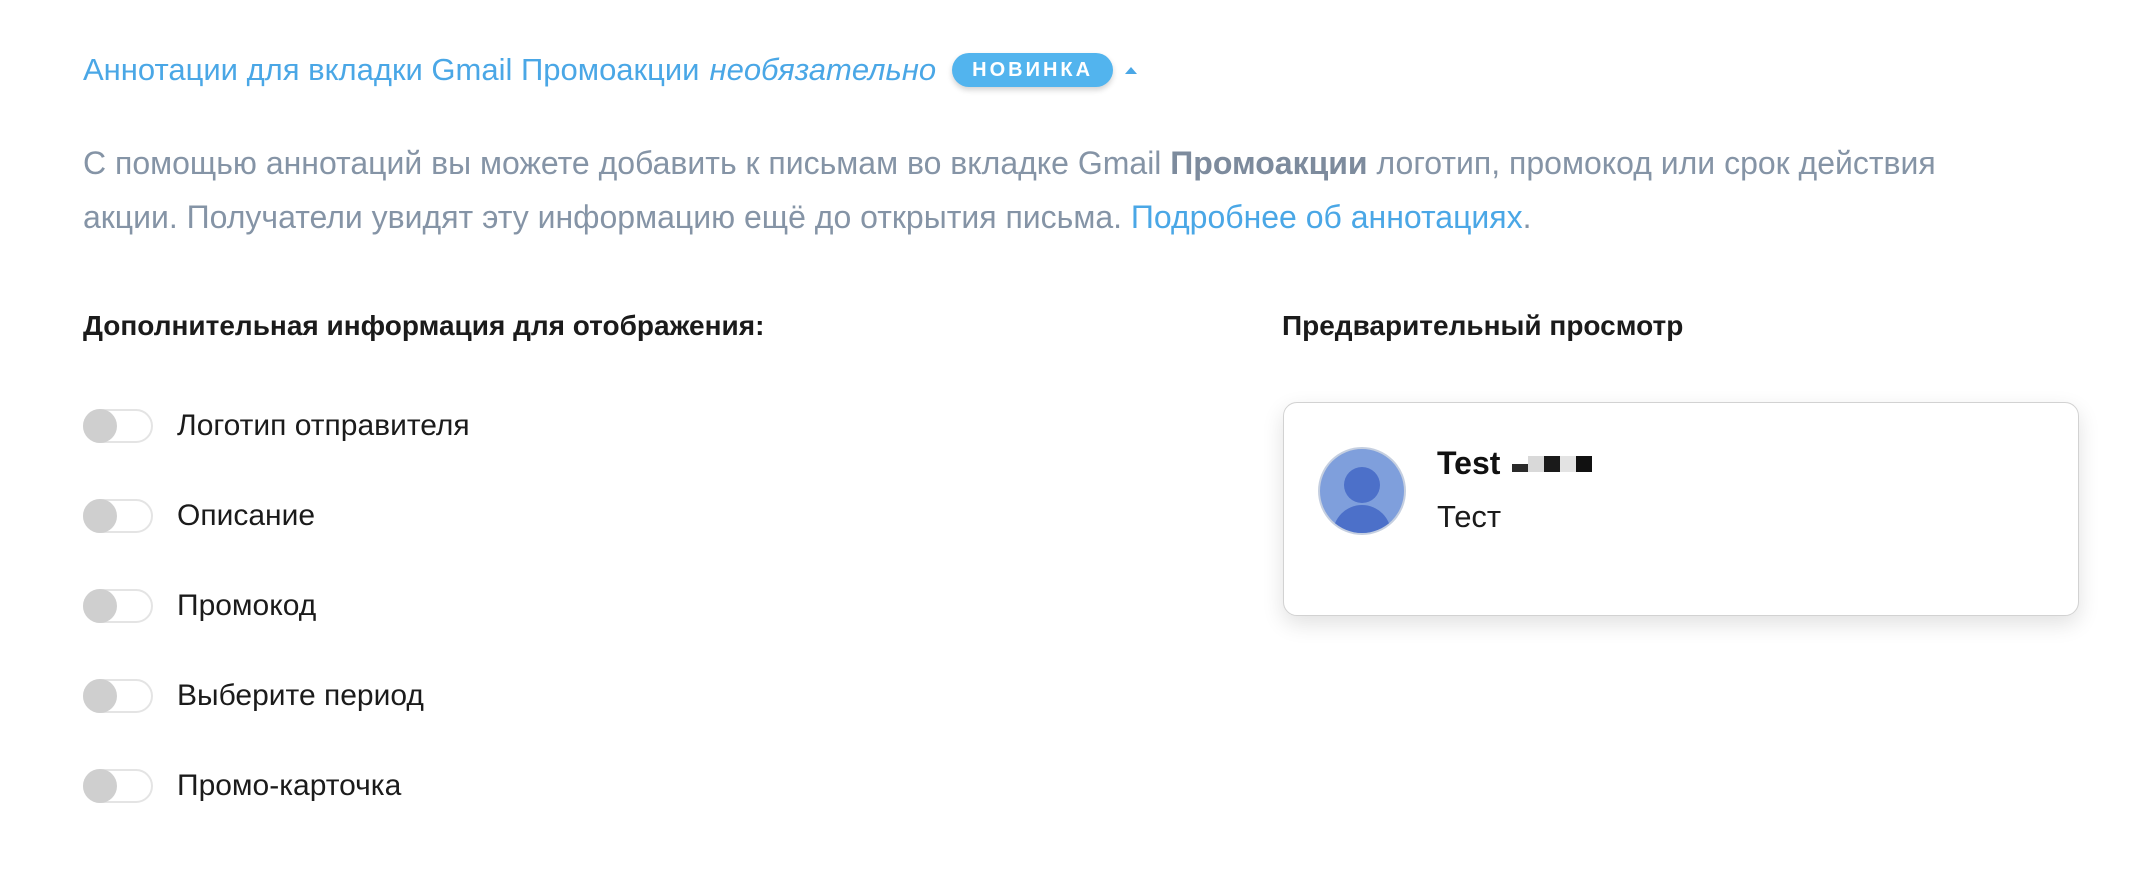 This screenshot has height=870, width=2148. What do you see at coordinates (118, 426) in the screenshot?
I see `sender-logo-toggle` at bounding box center [118, 426].